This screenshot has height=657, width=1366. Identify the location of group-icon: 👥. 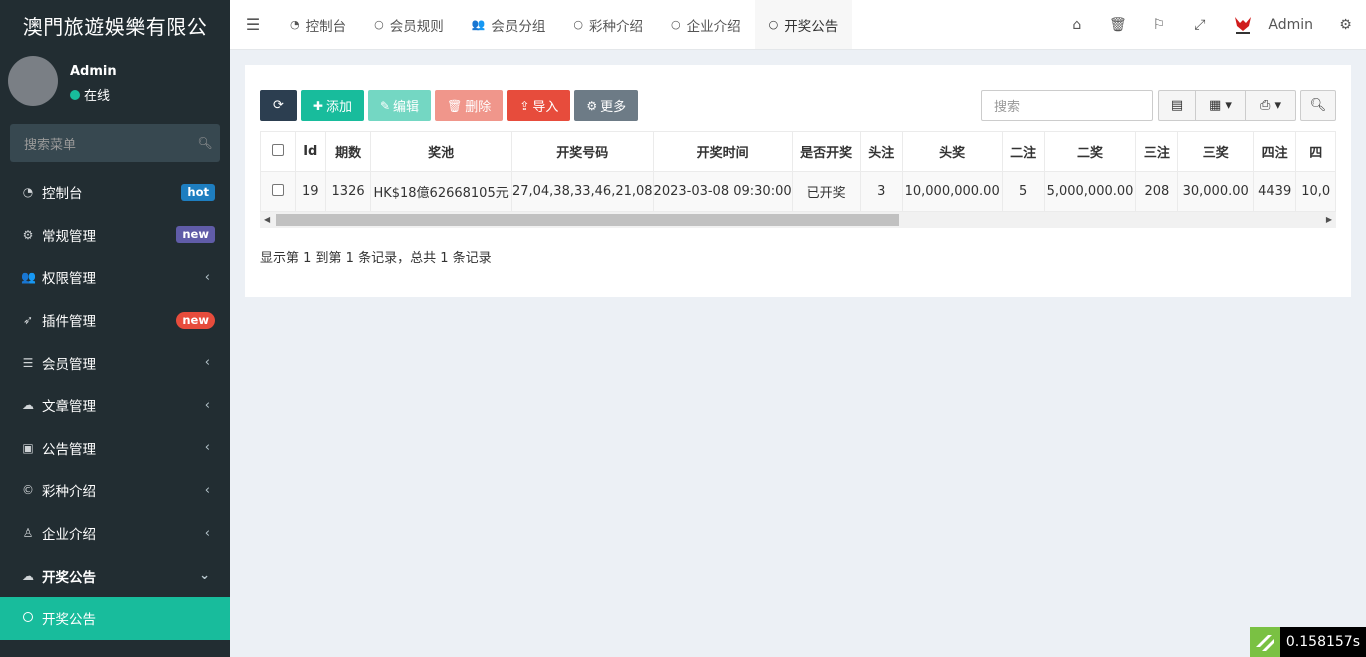
(28, 277).